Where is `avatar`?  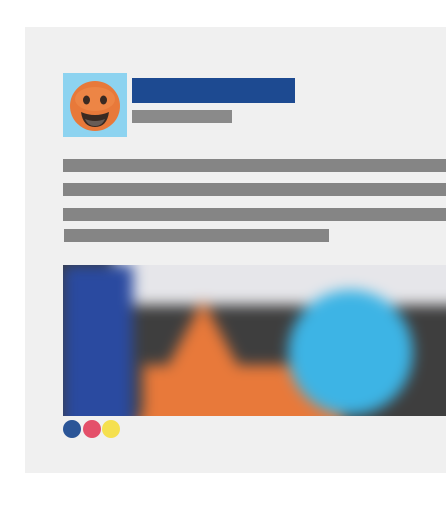 avatar is located at coordinates (95, 105).